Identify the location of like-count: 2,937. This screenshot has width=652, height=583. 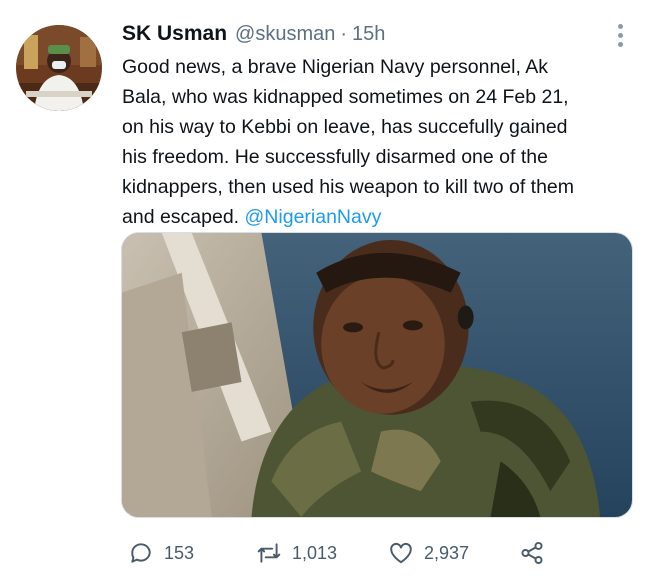
(447, 552).